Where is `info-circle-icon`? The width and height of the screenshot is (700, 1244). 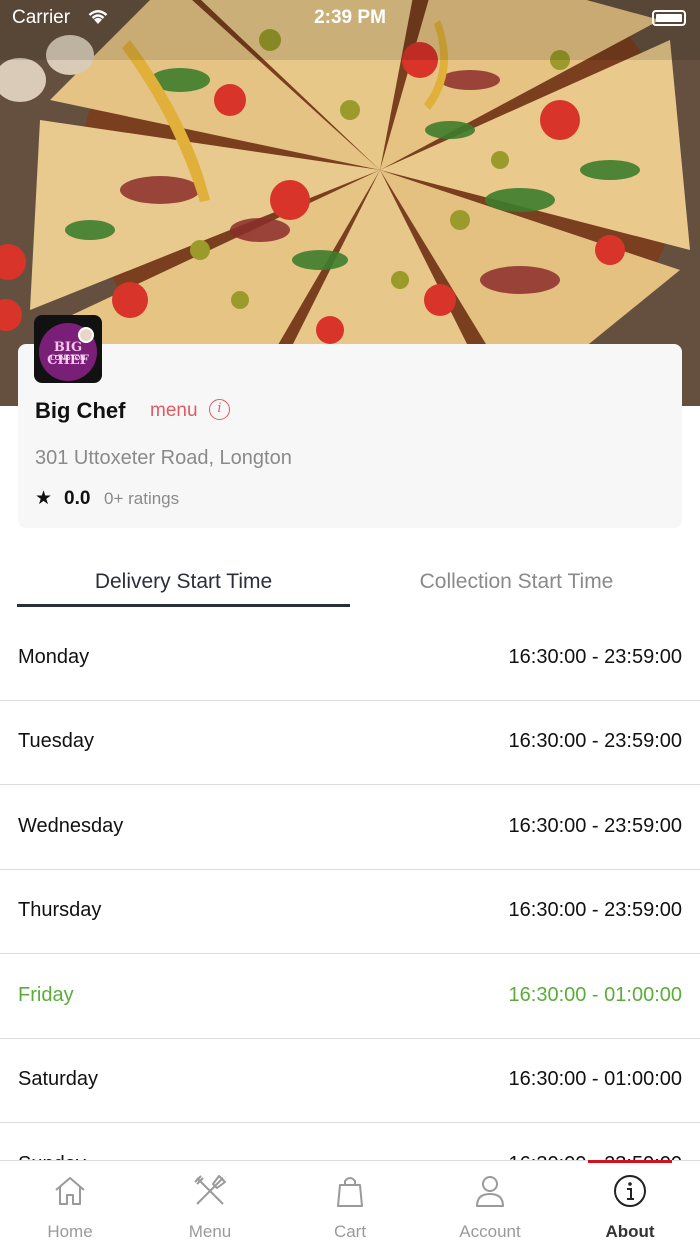 info-circle-icon is located at coordinates (630, 1191).